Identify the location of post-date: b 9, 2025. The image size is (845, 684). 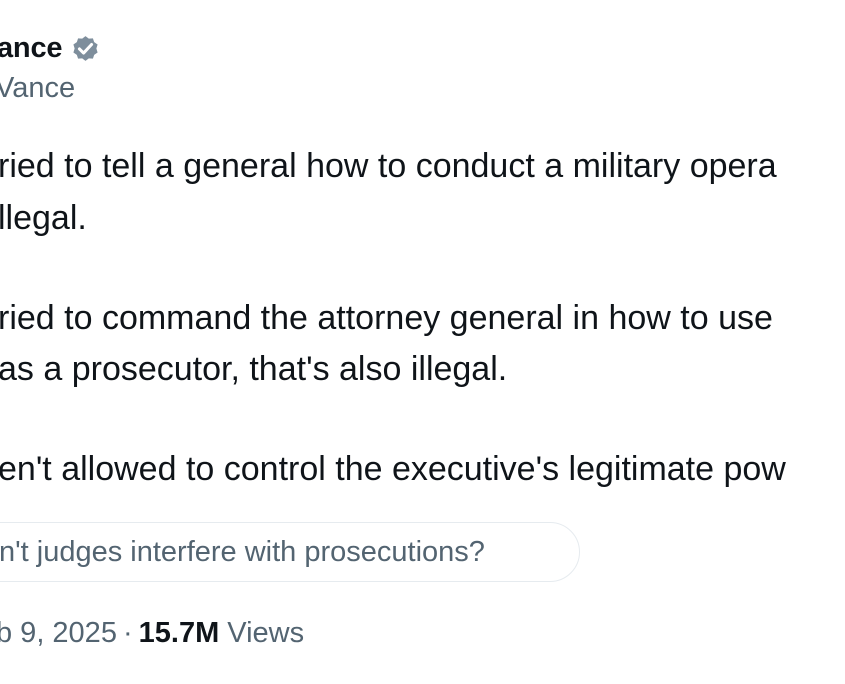
(58, 633).